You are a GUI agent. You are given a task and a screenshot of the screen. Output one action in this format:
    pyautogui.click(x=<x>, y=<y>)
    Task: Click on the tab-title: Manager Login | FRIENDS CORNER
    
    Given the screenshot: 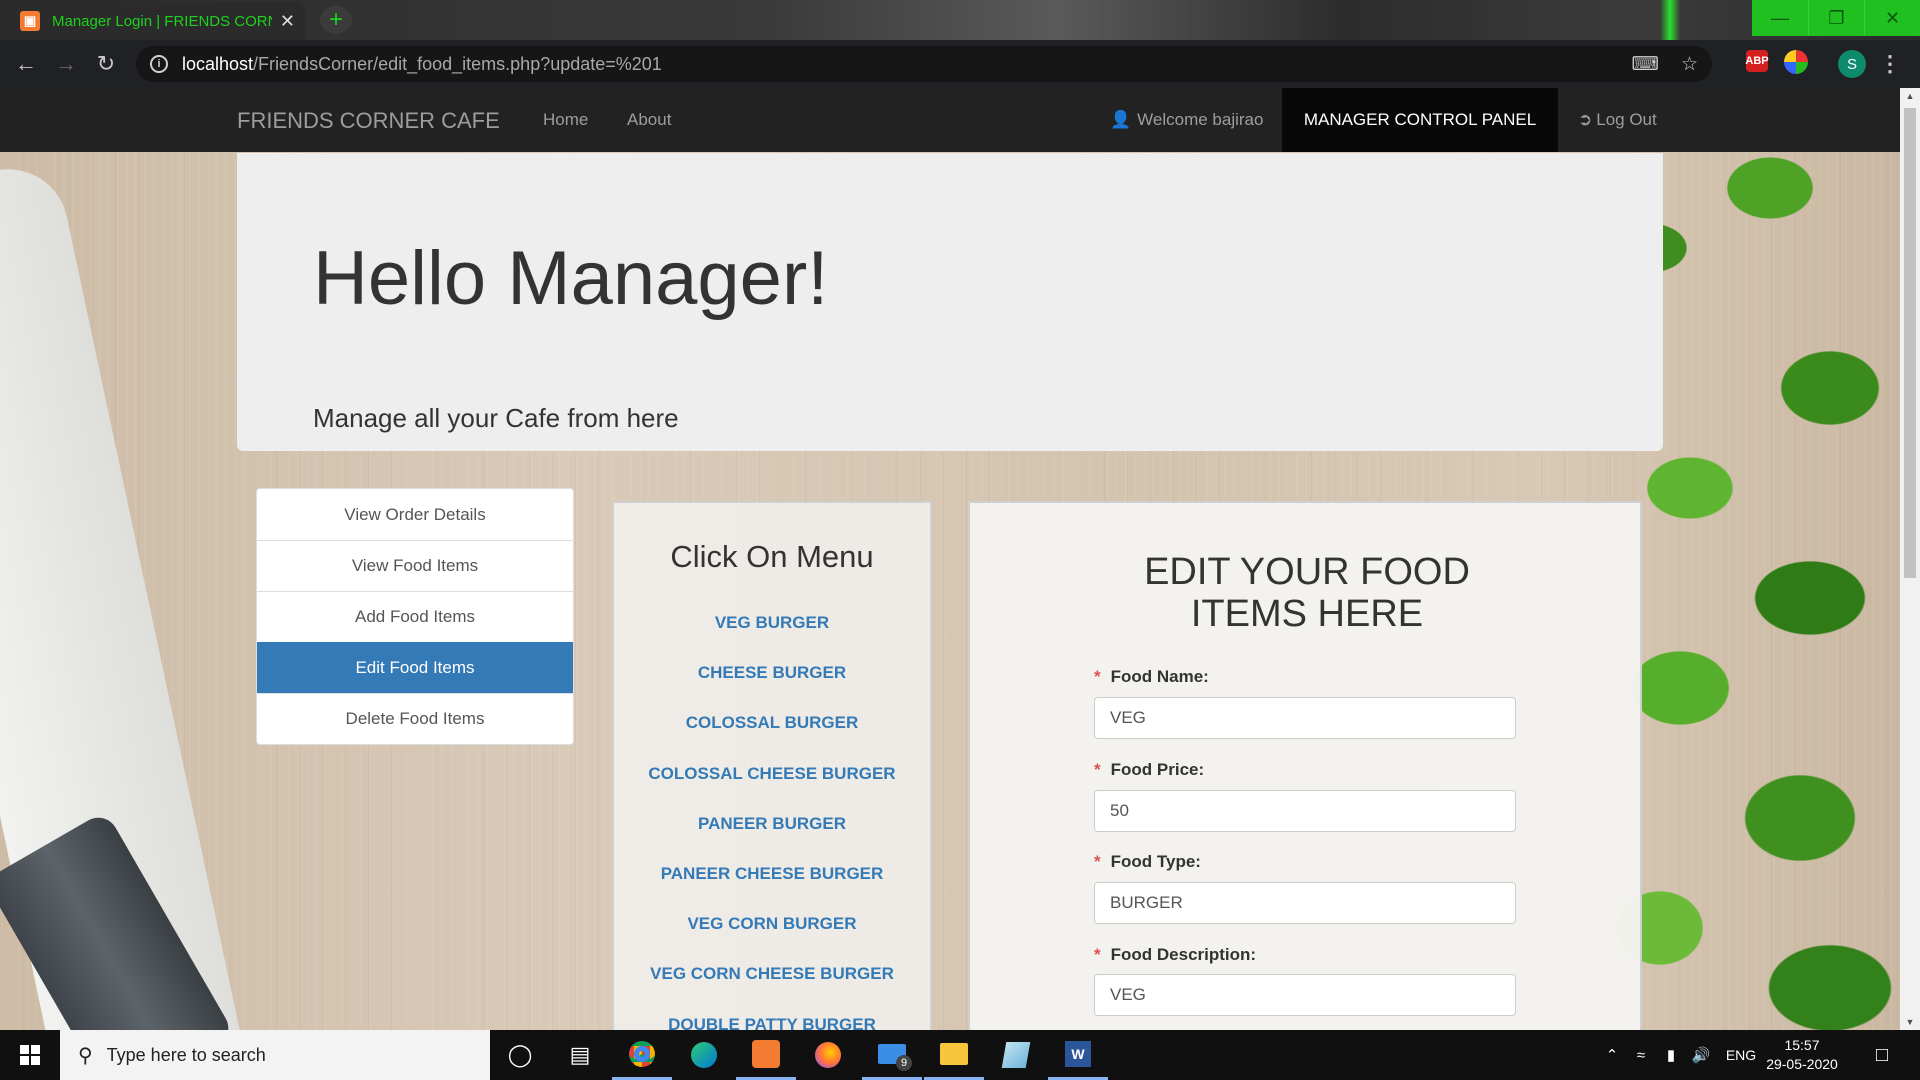 What is the action you would take?
    pyautogui.click(x=162, y=21)
    